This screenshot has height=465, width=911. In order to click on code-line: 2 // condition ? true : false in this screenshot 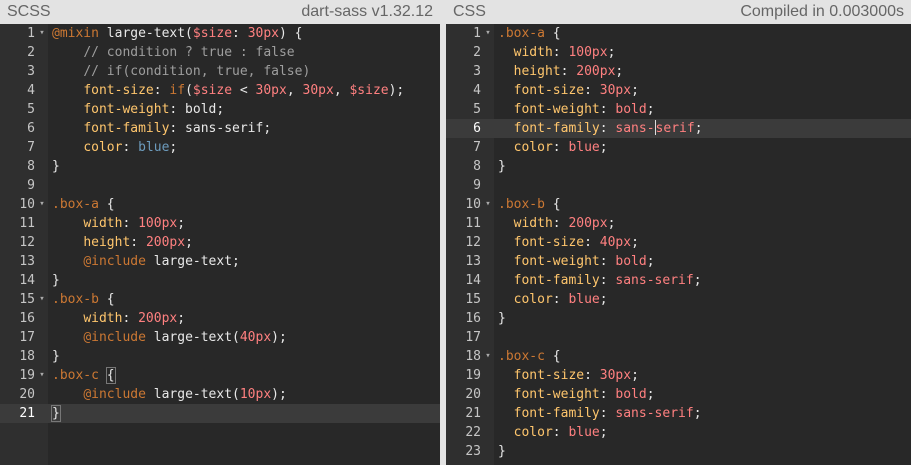, I will do `click(220, 52)`.